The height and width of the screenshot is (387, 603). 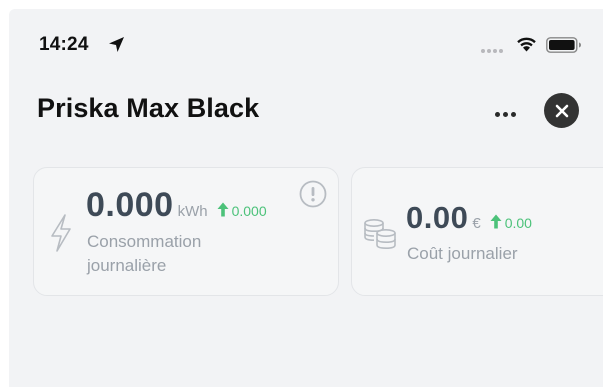 I want to click on consumption-trend: 0.000, so click(x=242, y=210).